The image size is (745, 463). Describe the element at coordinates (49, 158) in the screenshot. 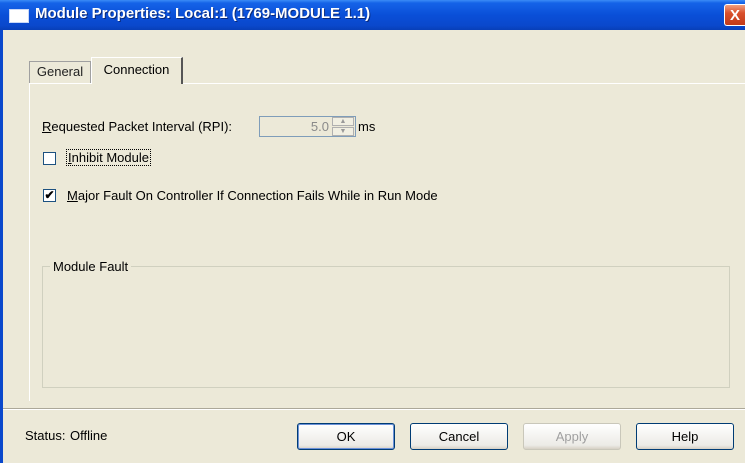

I see `inhibit-module-checkbox` at that location.